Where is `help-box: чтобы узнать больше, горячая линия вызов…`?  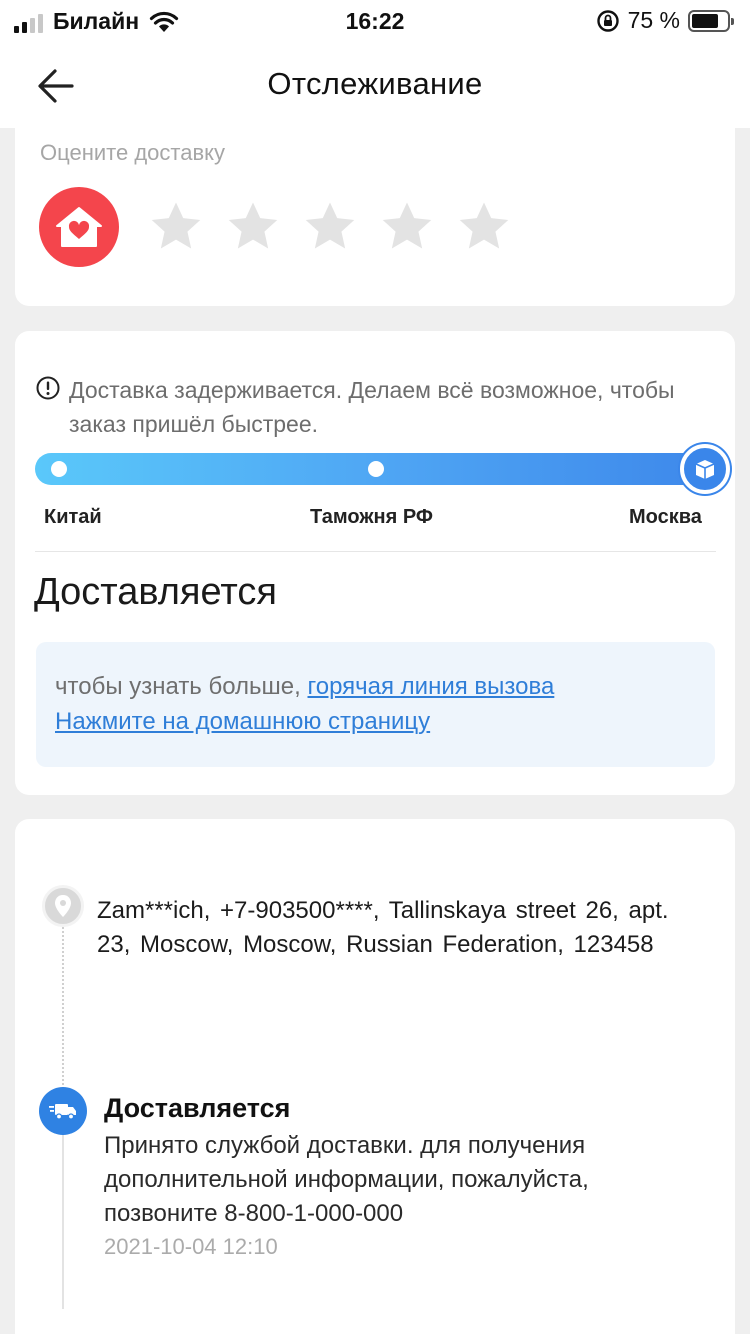
help-box: чтобы узнать больше, горячая линия вызов… is located at coordinates (375, 704).